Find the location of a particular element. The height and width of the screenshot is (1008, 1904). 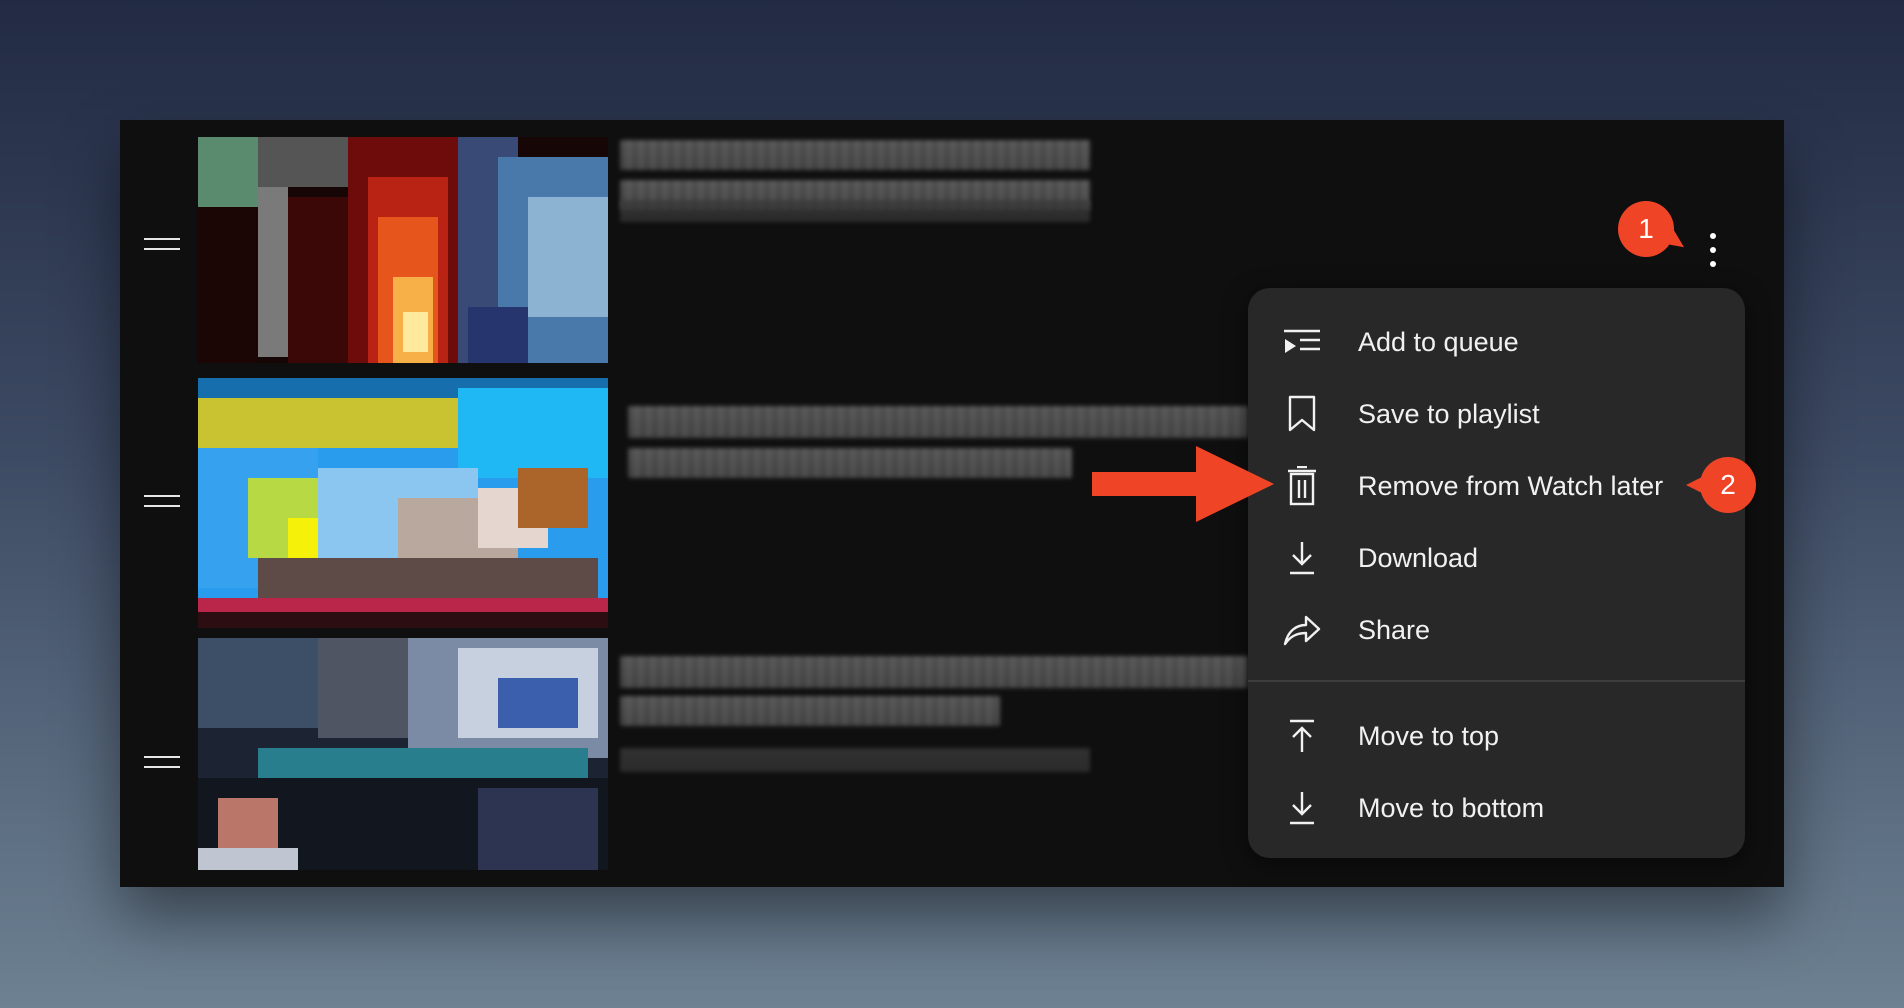

menu-item-save-to-playlist: Save to playlist is located at coordinates (1496, 414).